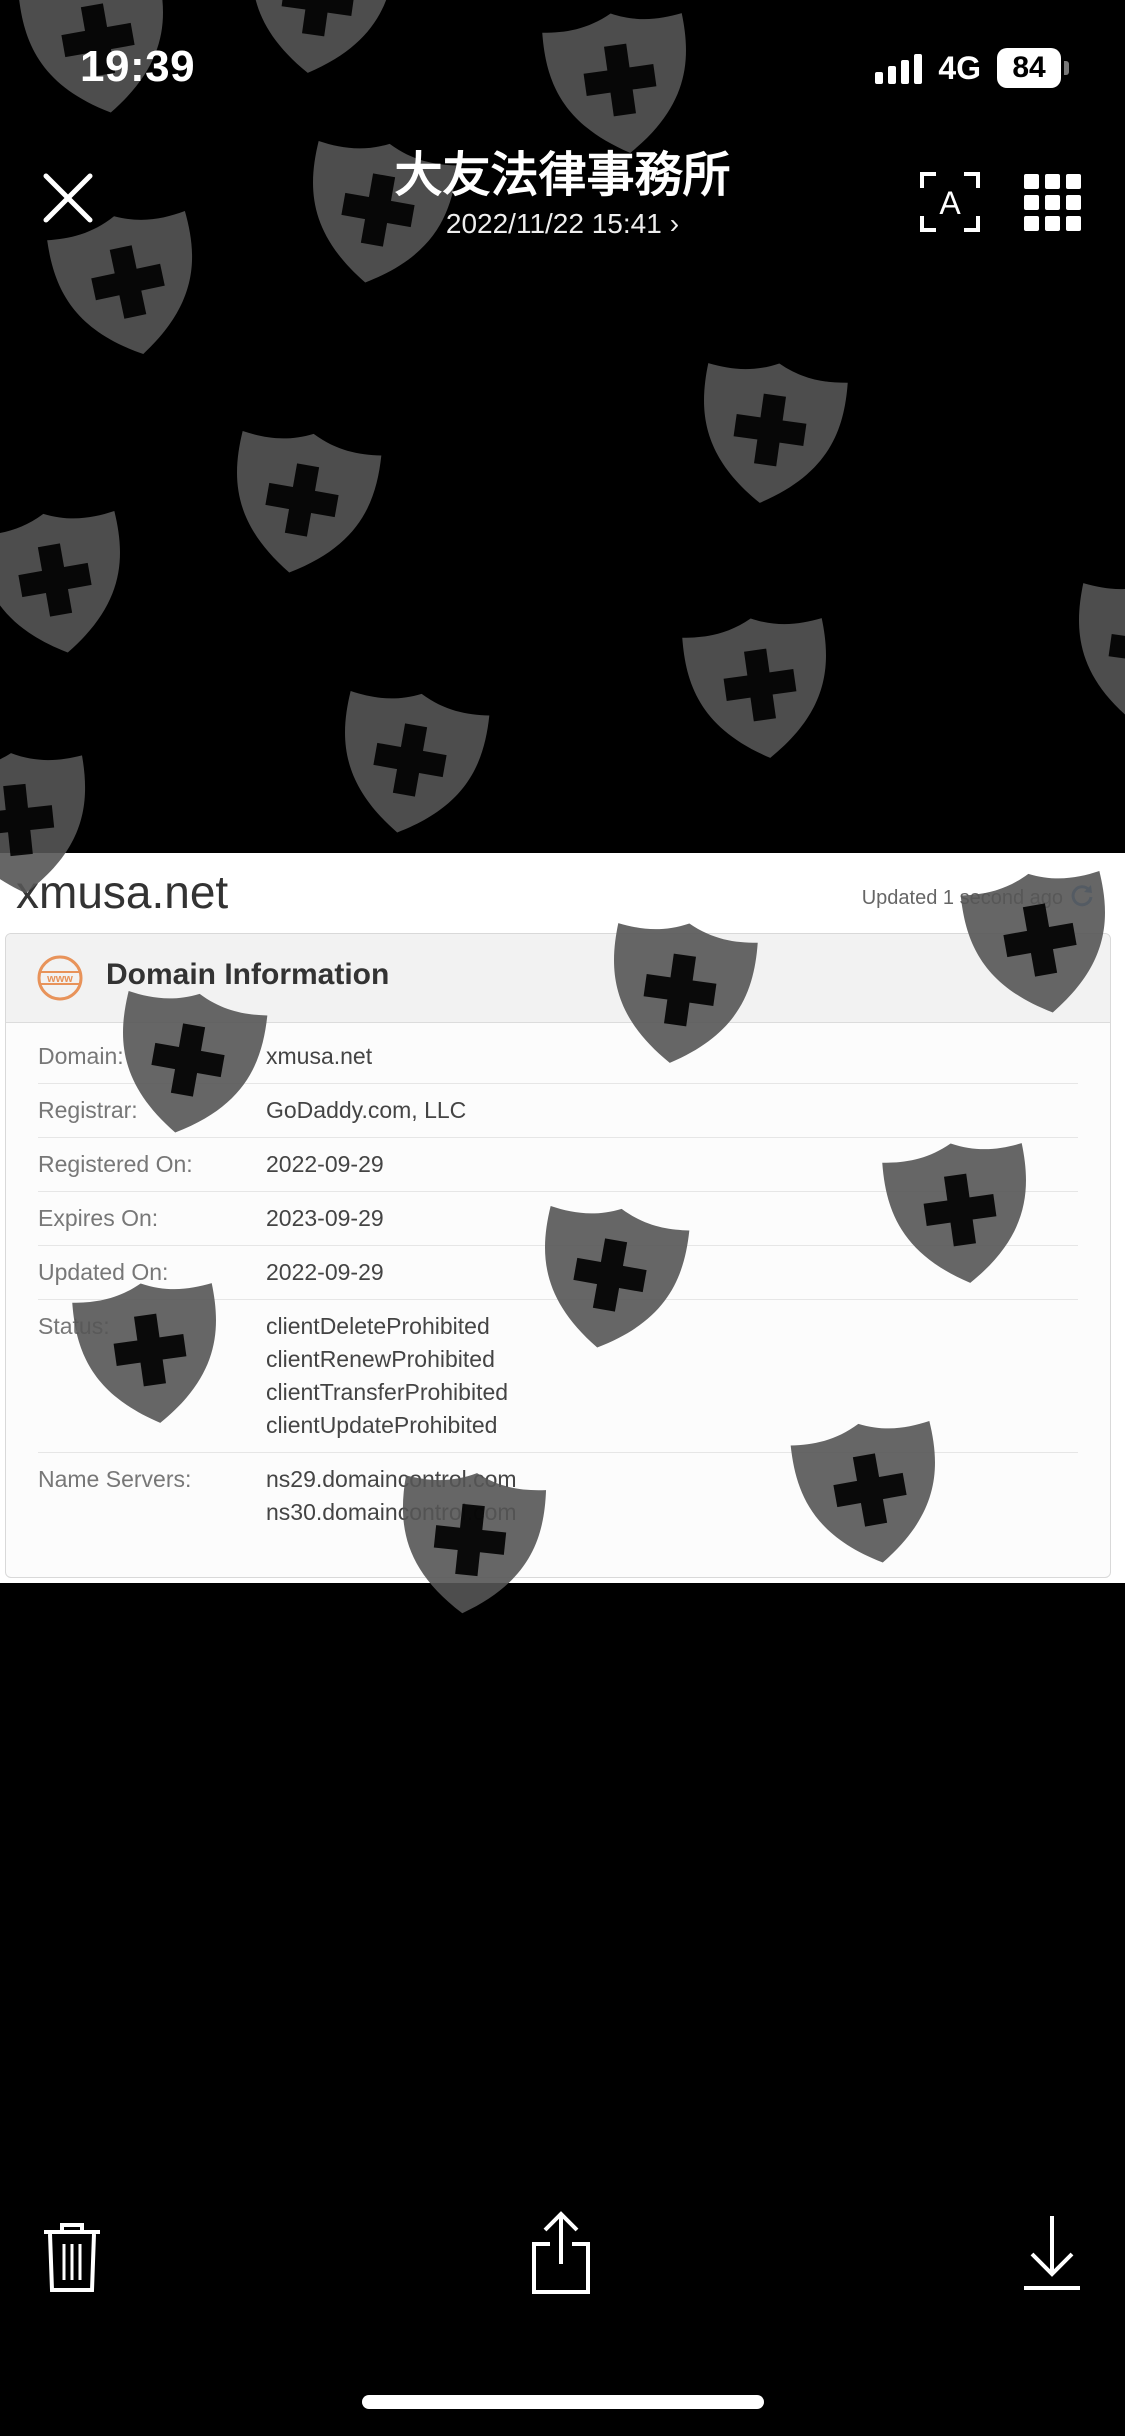 The image size is (1125, 2436). I want to click on updated-status: Updated 1 second ago, so click(962, 898).